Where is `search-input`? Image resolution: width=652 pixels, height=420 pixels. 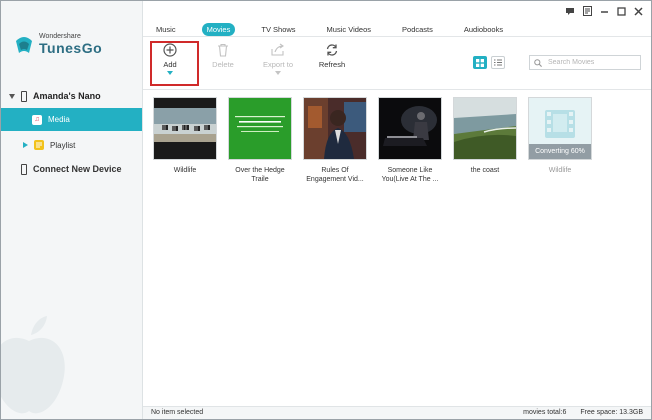 search-input is located at coordinates (593, 62).